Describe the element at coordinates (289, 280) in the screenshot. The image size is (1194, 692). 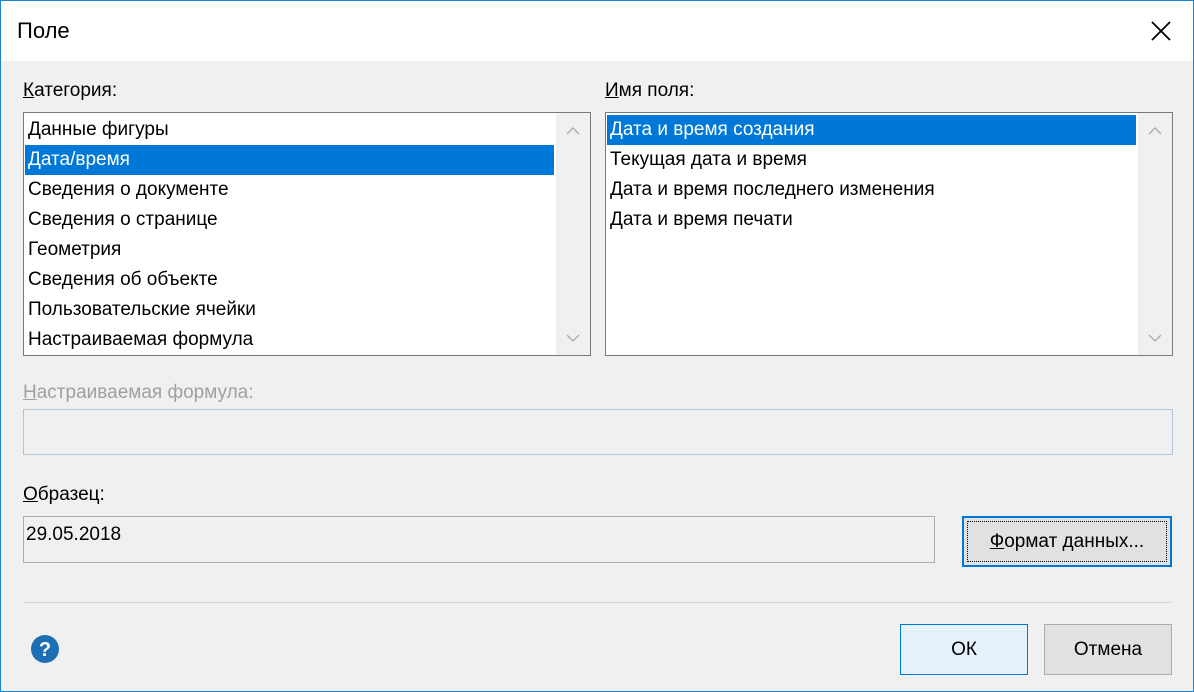
I see `list-item: Сведения об объекте` at that location.